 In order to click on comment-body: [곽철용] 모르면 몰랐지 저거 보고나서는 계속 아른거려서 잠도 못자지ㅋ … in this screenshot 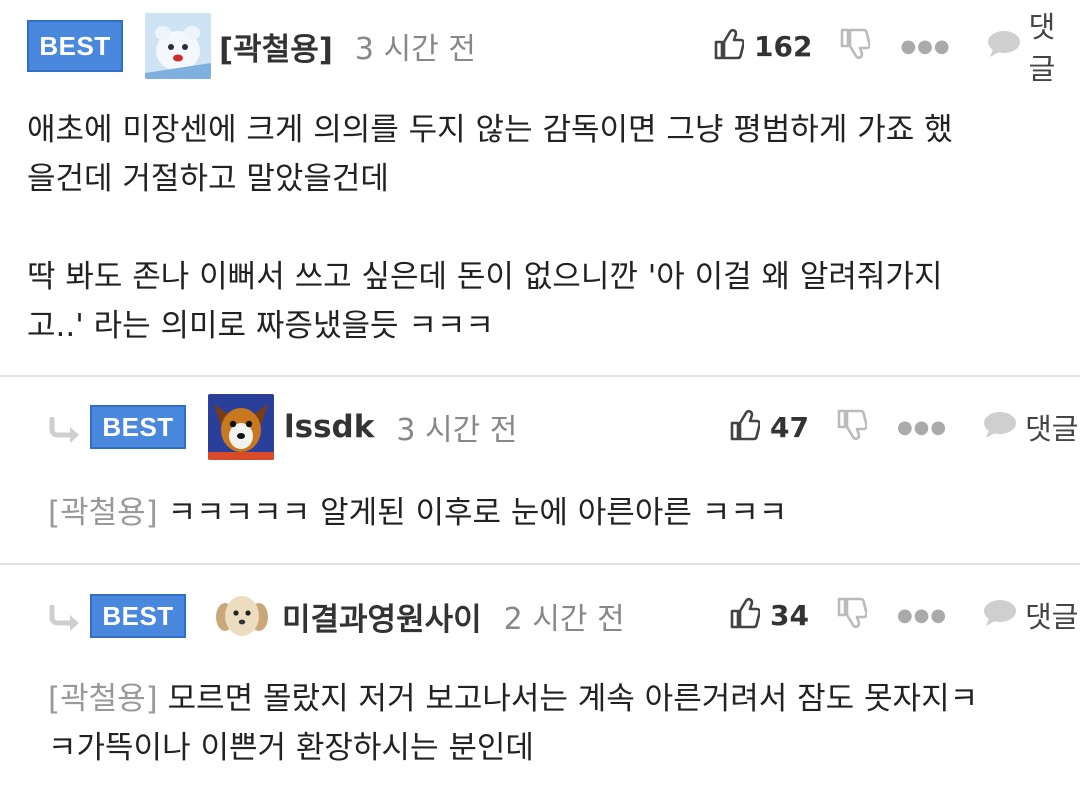, I will do `click(513, 724)`.